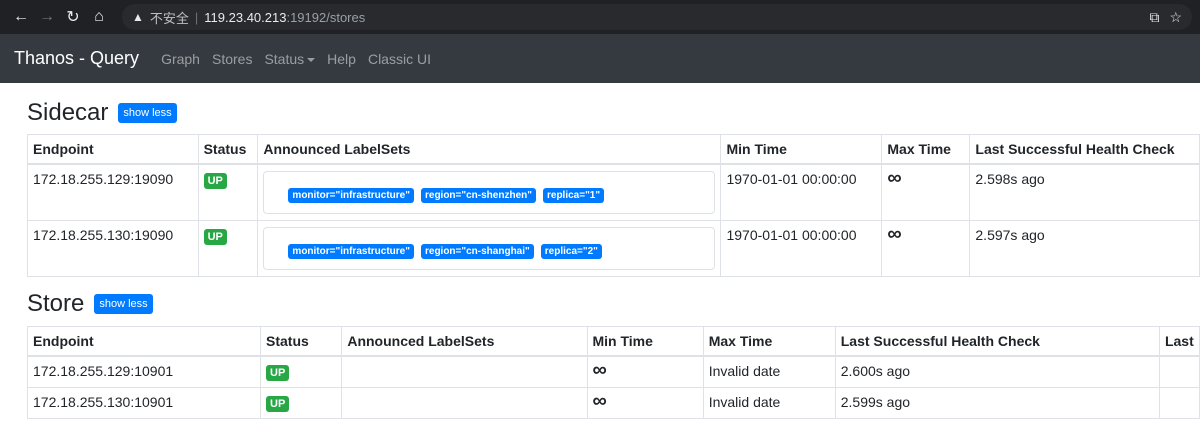 This screenshot has width=1200, height=444. Describe the element at coordinates (1084, 192) in the screenshot. I see `health-cell: 2.598s ago` at that location.